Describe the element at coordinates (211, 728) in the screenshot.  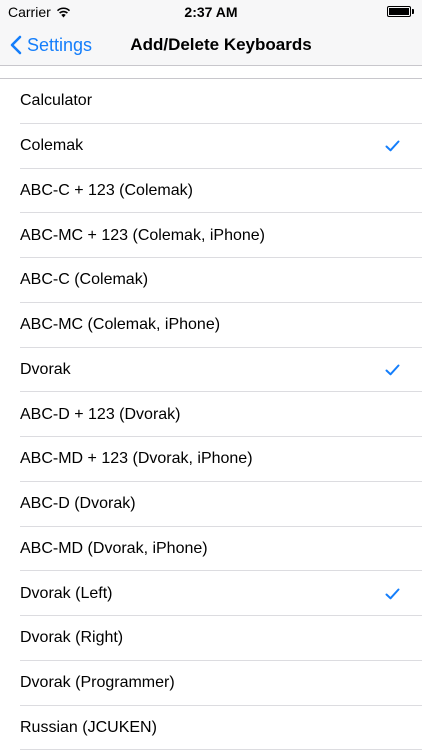
I see `keyboard-row: Russian (JCUKEN)` at that location.